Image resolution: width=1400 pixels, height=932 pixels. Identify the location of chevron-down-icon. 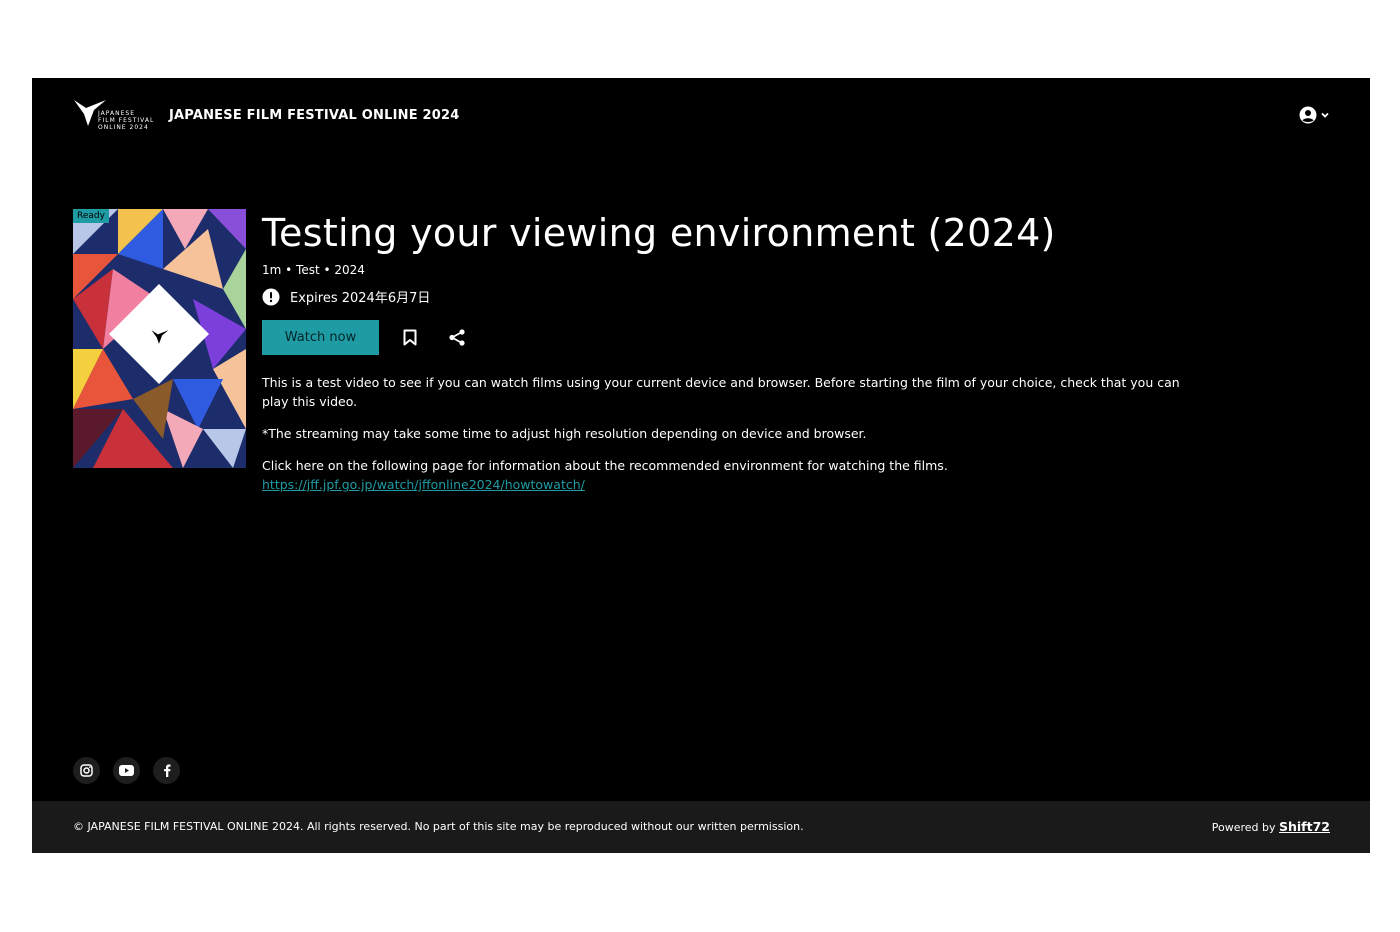
(1325, 115).